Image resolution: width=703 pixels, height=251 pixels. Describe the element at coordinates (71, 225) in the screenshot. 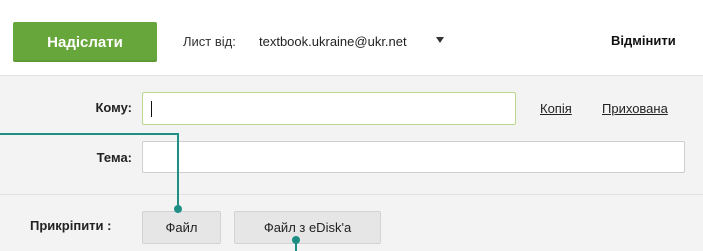

I see `attach-label: Прикріпити :` at that location.